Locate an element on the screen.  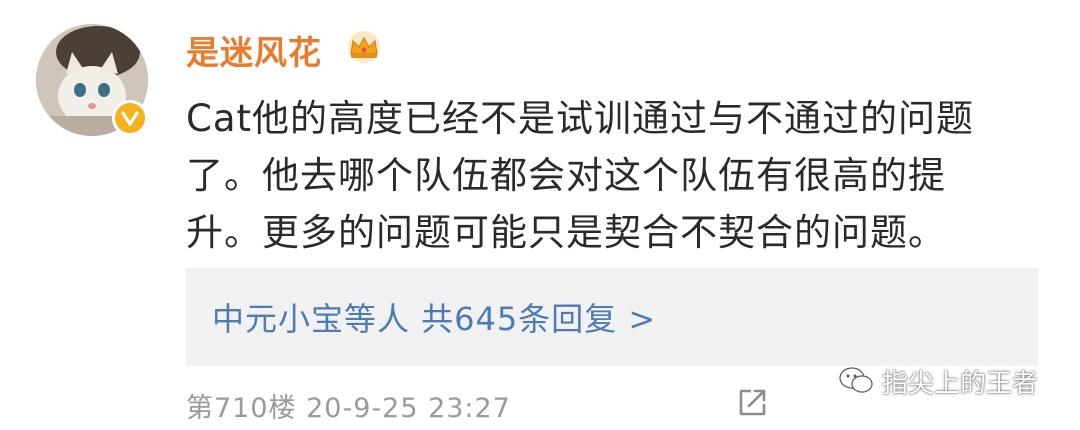
comment-line: 了。他去哪个队伍都会对这个队伍有很高的提 is located at coordinates (566, 175).